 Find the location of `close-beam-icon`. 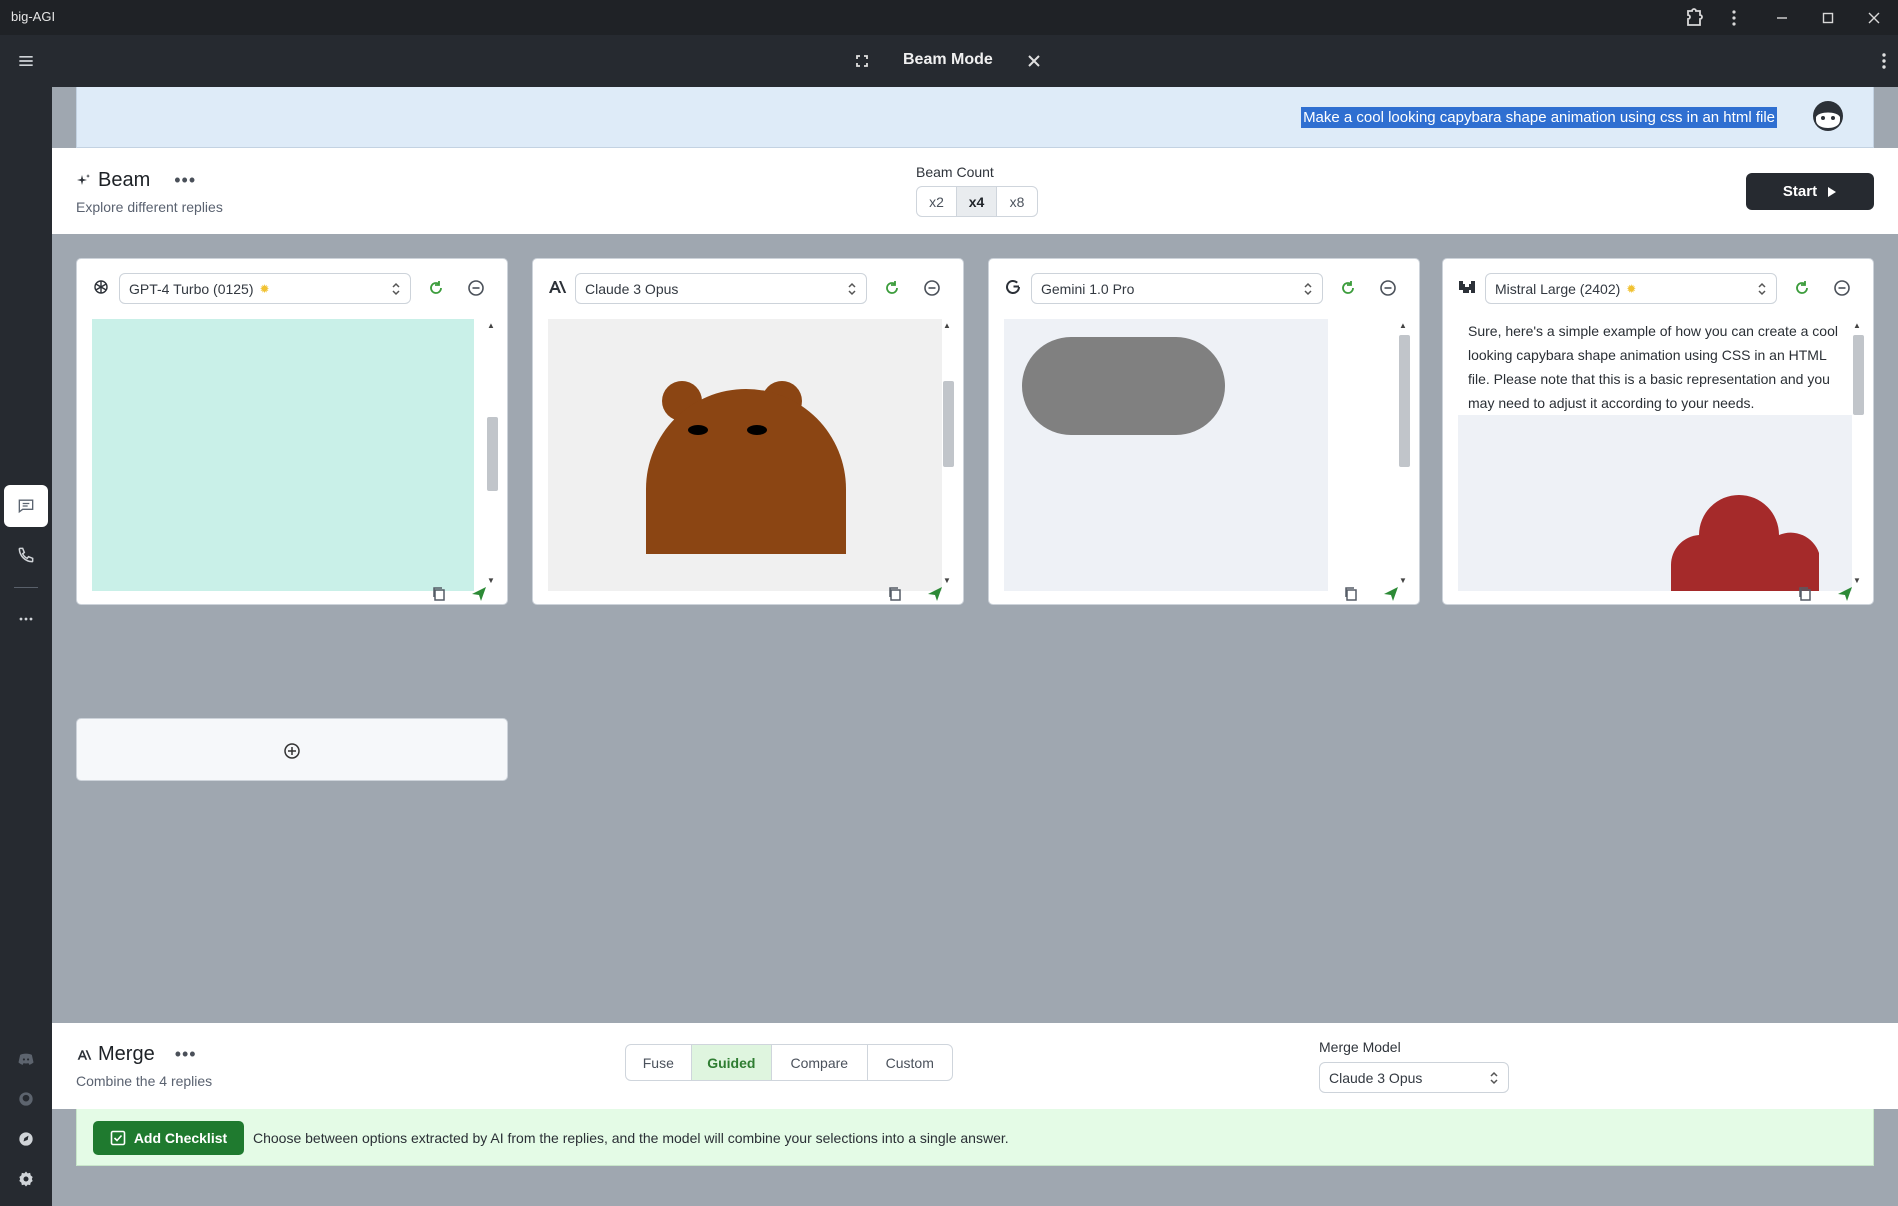

close-beam-icon is located at coordinates (1034, 61).